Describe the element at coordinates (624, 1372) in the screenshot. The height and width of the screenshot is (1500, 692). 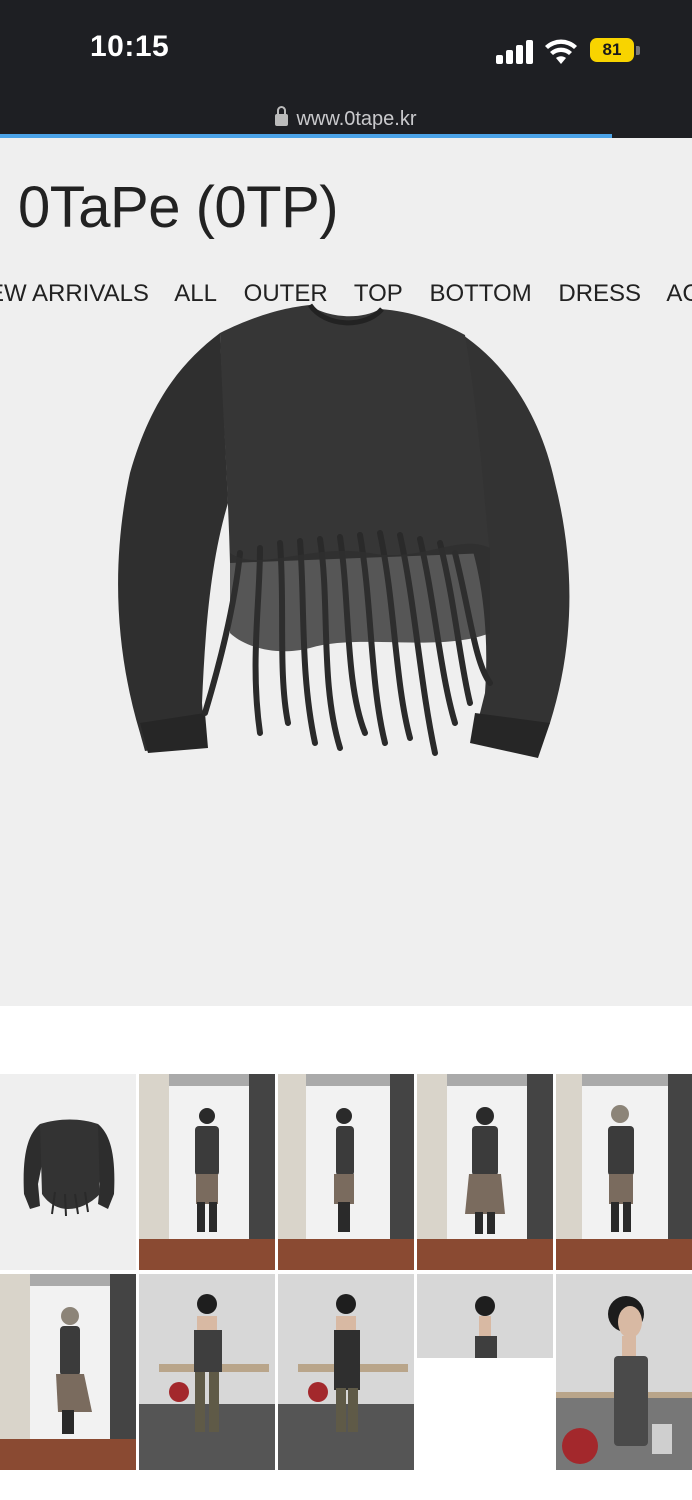
I see `thumbnail-model-profile-tube` at that location.